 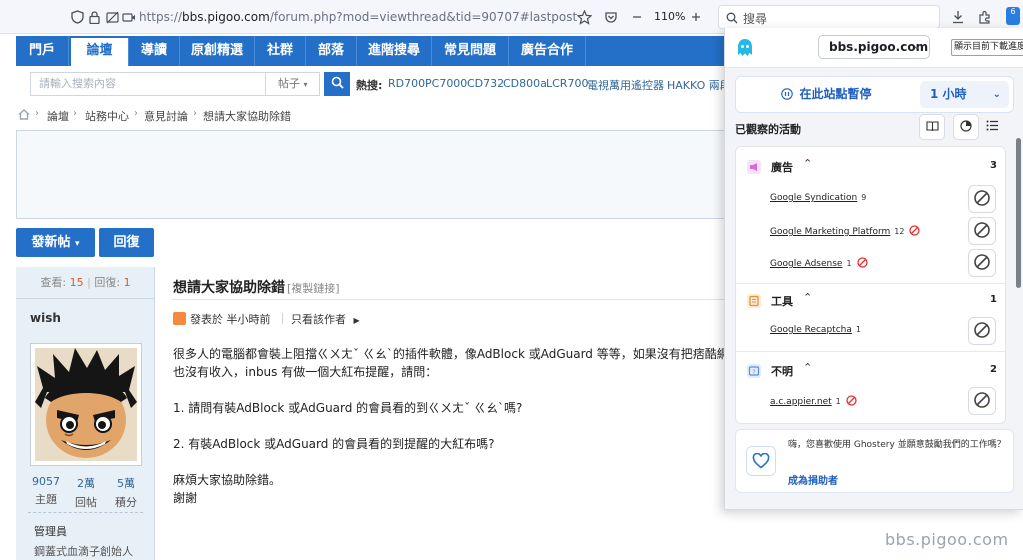 I want to click on tracker-row: Google Syndication 9, so click(x=870, y=199).